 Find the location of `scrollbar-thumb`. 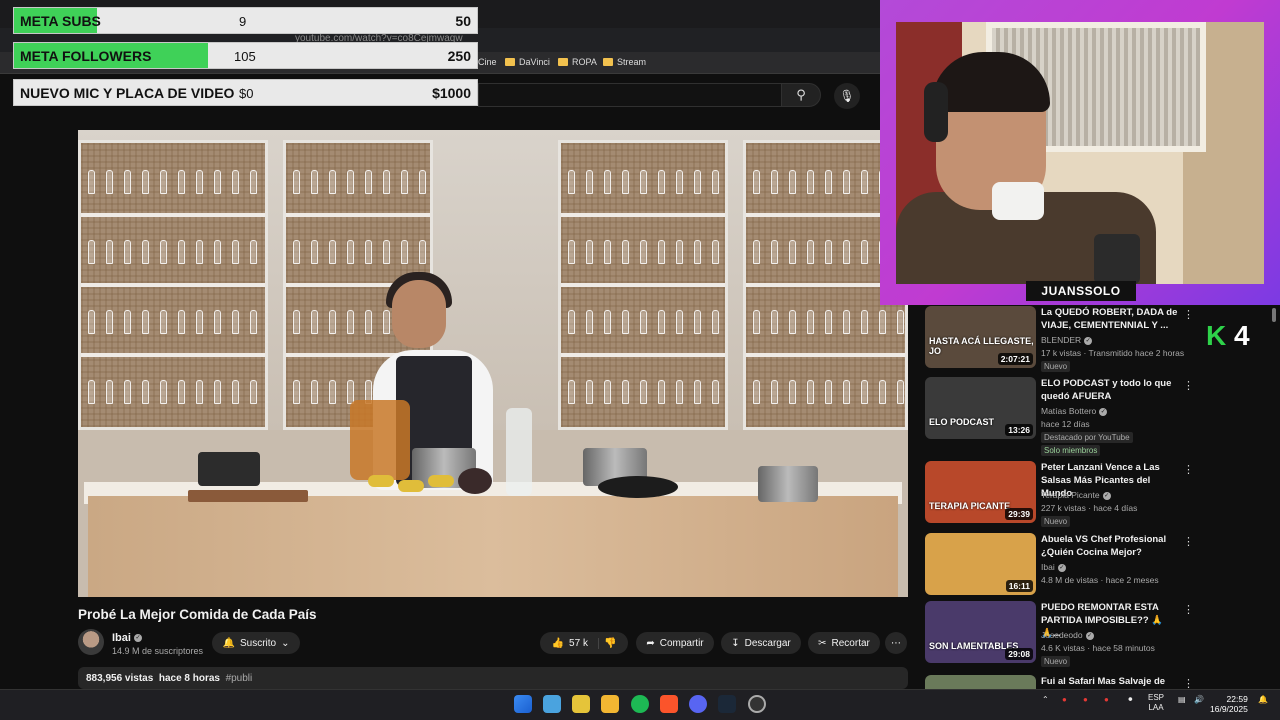

scrollbar-thumb is located at coordinates (1274, 315).